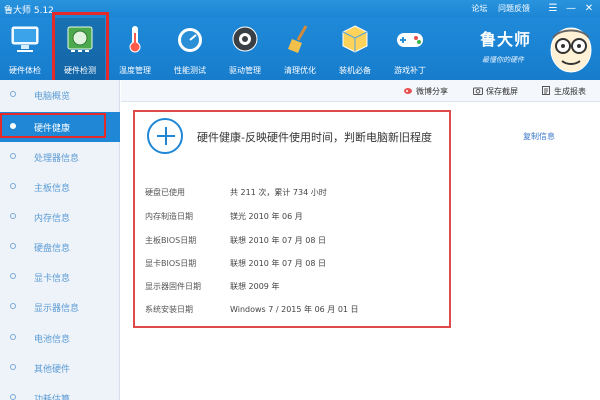  Describe the element at coordinates (169, 216) in the screenshot. I see `info-key: 内存制造日期` at that location.